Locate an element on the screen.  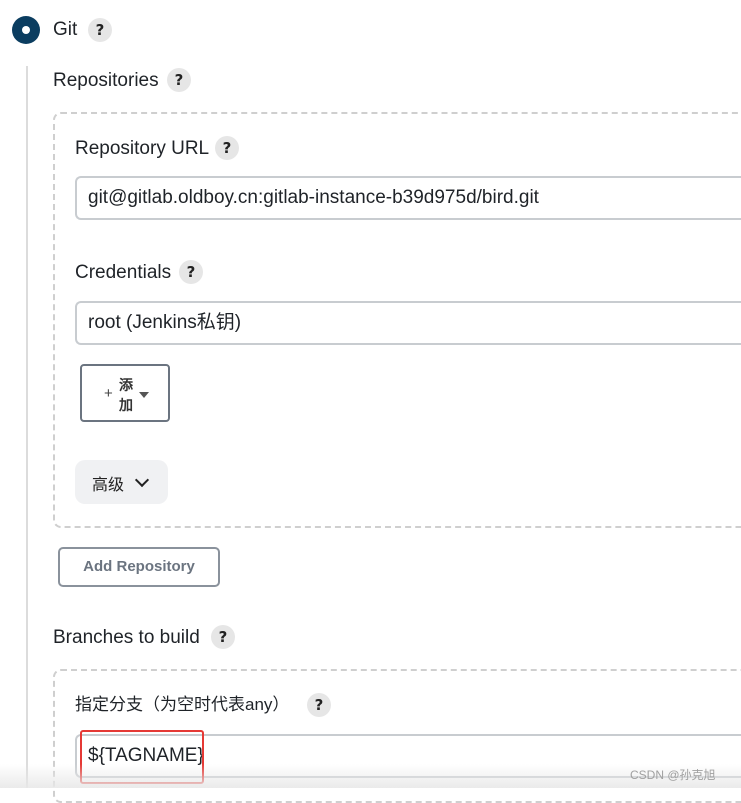
add-repository-button: Add Repository is located at coordinates (139, 567).